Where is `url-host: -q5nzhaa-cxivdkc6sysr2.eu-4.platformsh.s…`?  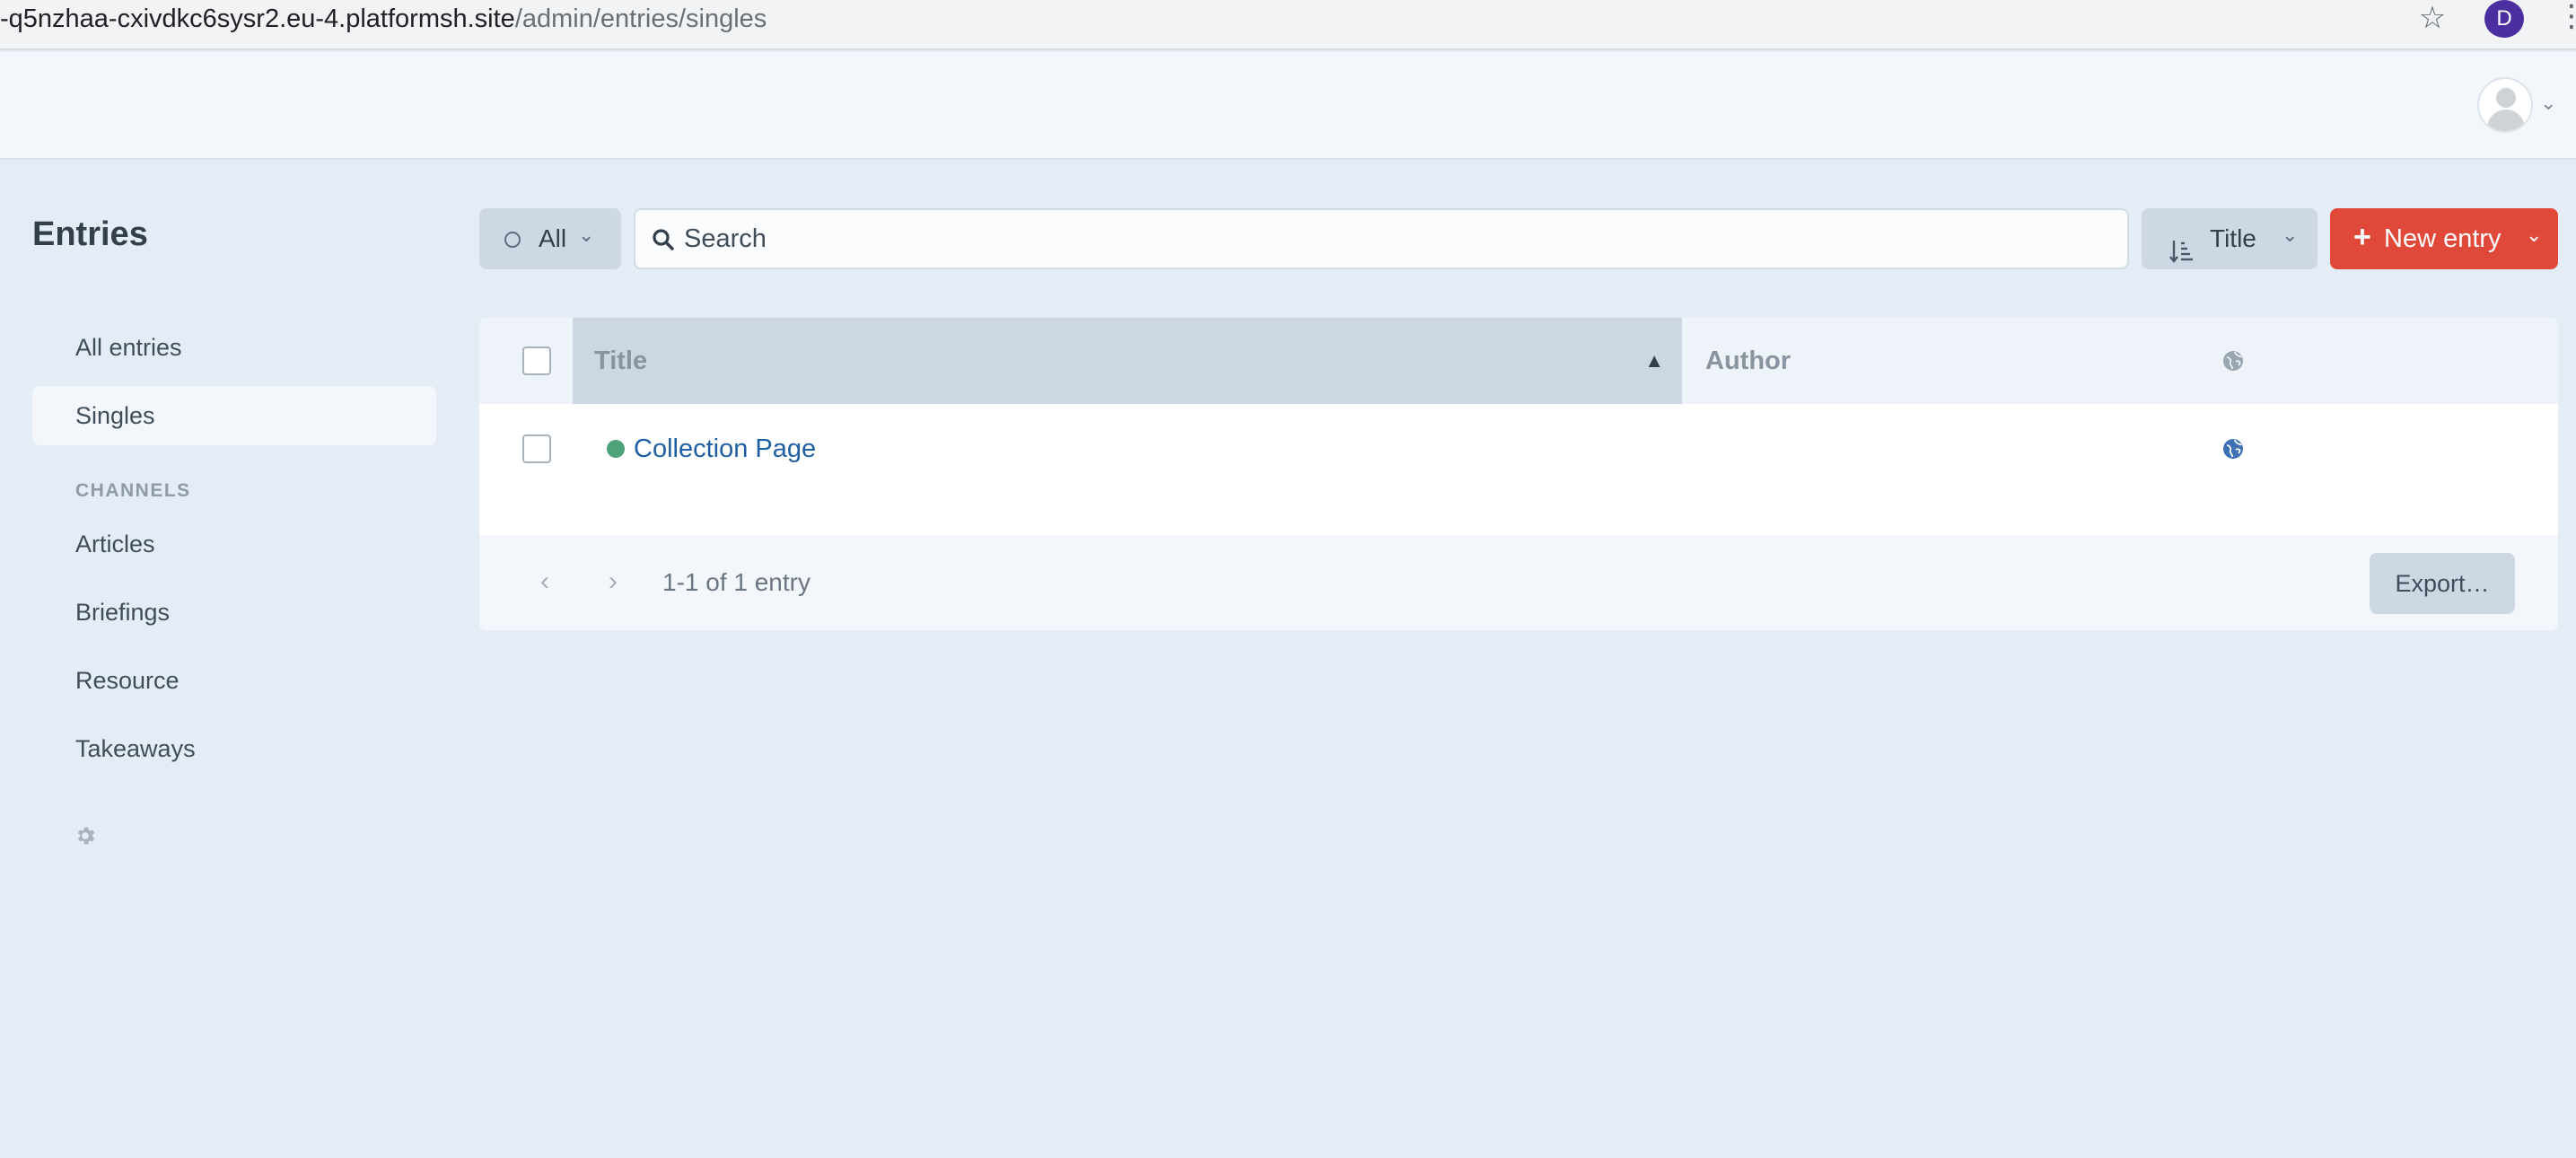 url-host: -q5nzhaa-cxivdkc6sysr2.eu-4.platformsh.s… is located at coordinates (257, 18).